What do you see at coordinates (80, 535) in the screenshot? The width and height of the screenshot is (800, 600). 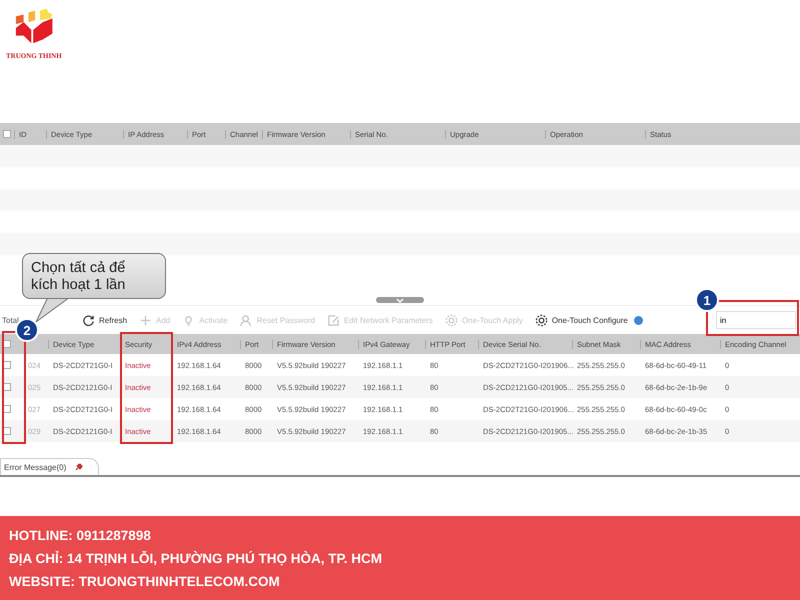 I see `footer-text: HOTLINE: 0911287898` at bounding box center [80, 535].